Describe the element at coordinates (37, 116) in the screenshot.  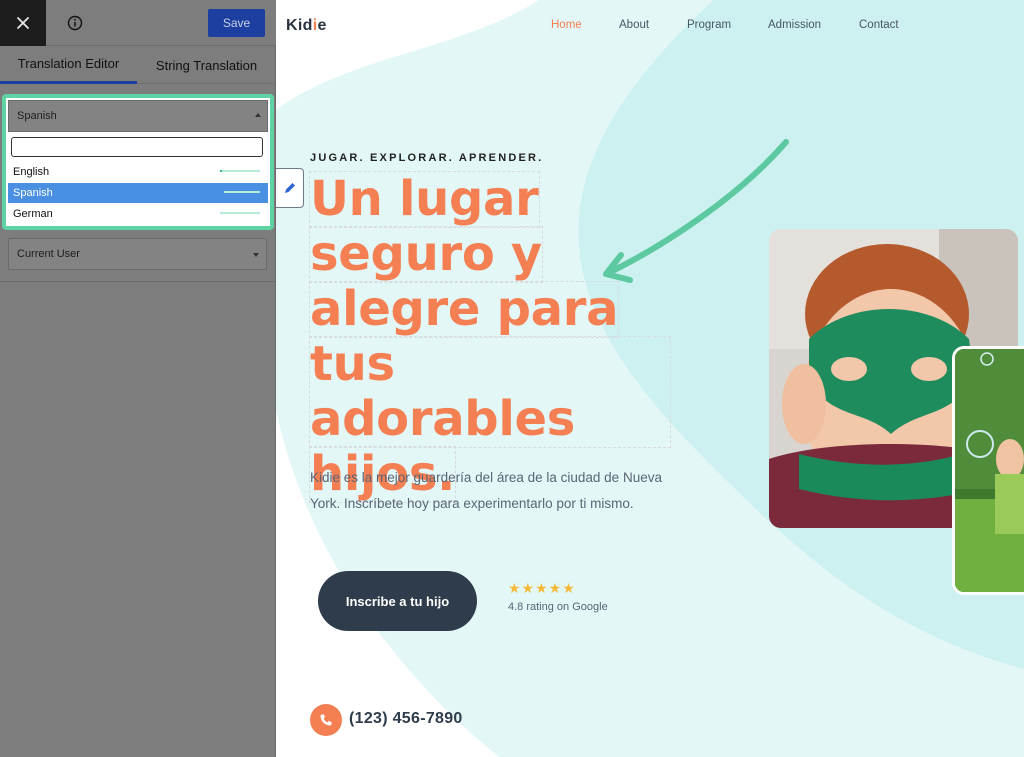
I see `language-select-value: Spanish` at that location.